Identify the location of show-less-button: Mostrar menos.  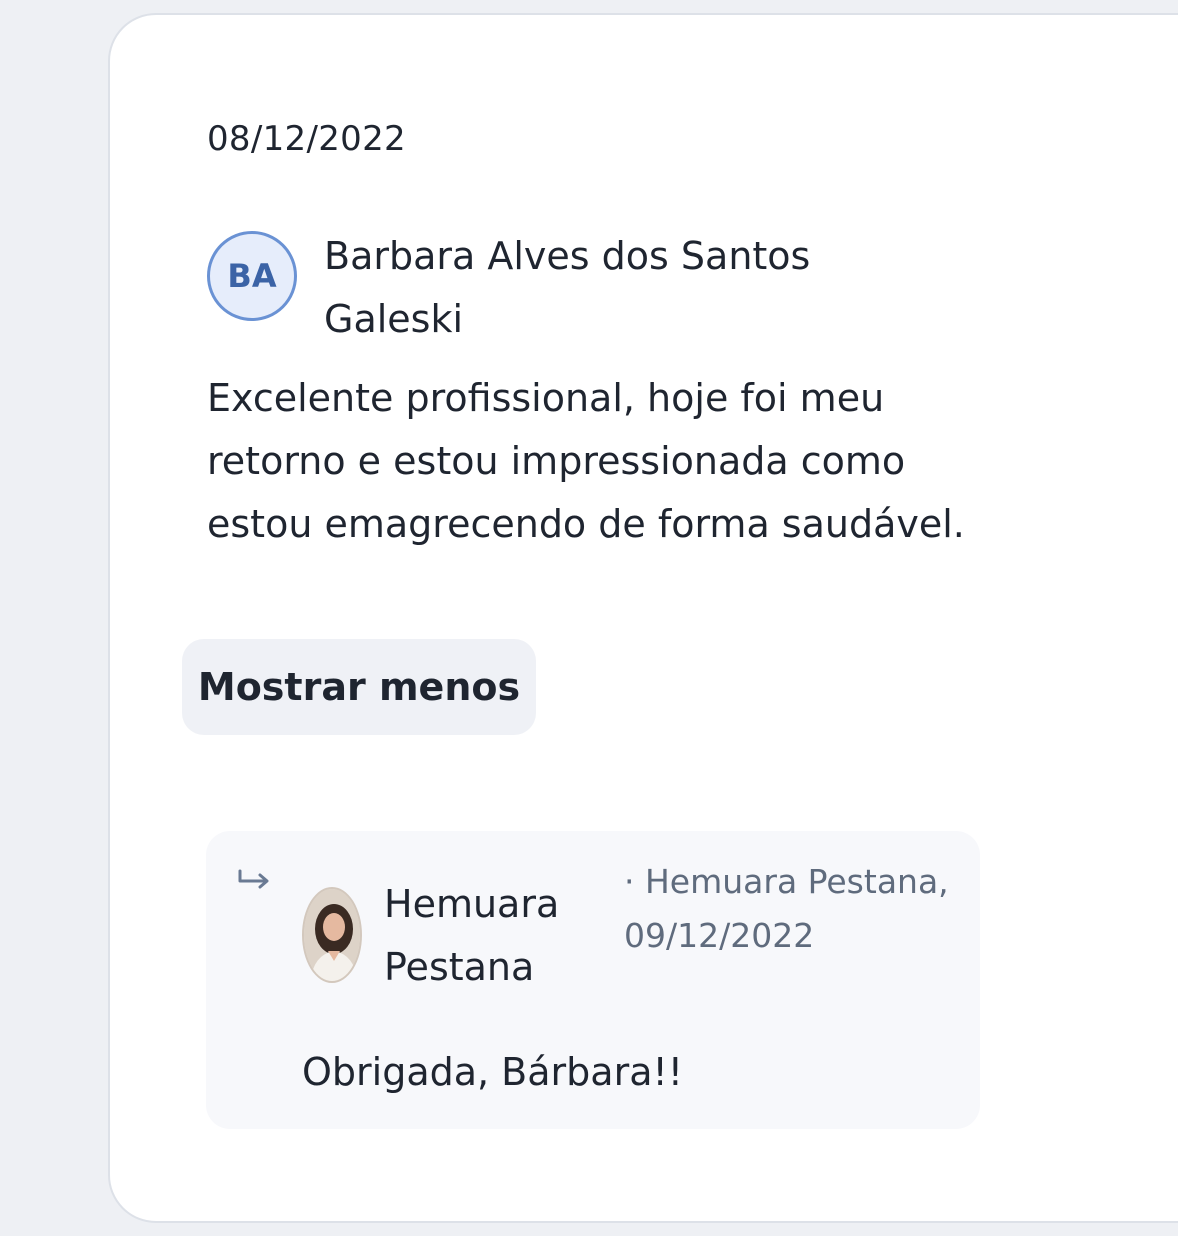
(359, 687).